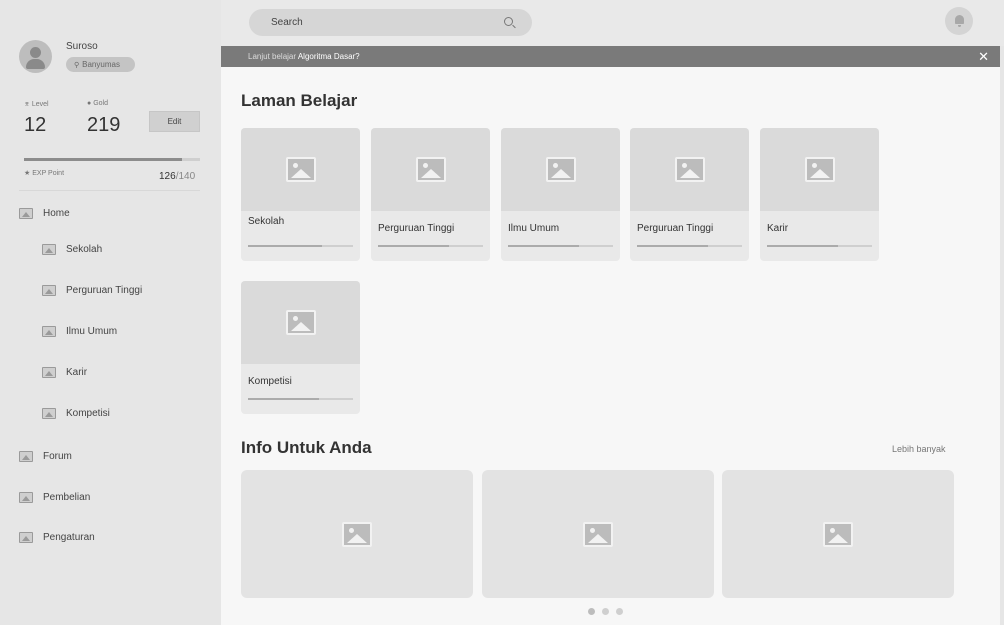 This screenshot has height=625, width=1004. What do you see at coordinates (390, 22) in the screenshot?
I see `search-input: Search` at bounding box center [390, 22].